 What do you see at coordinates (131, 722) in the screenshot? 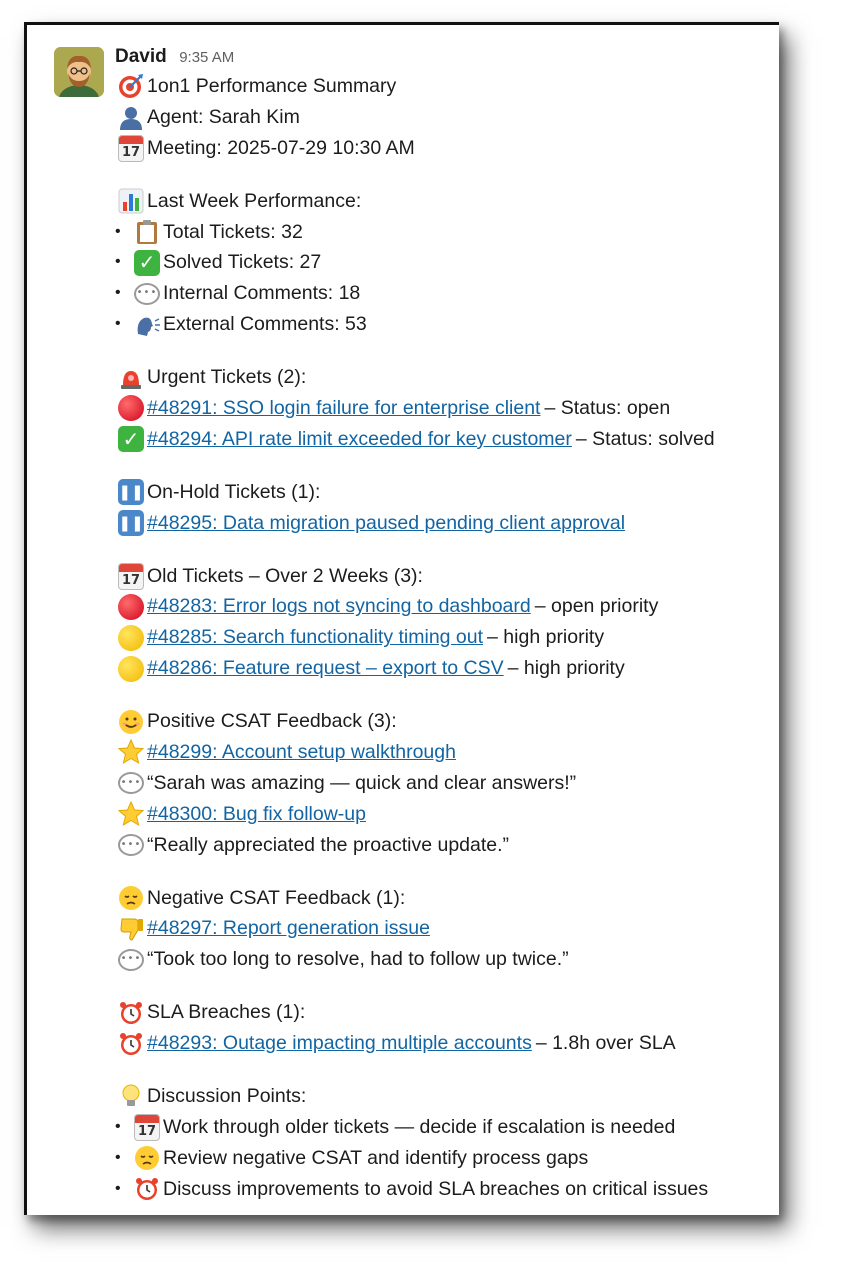
I see `smiling-face-icon` at bounding box center [131, 722].